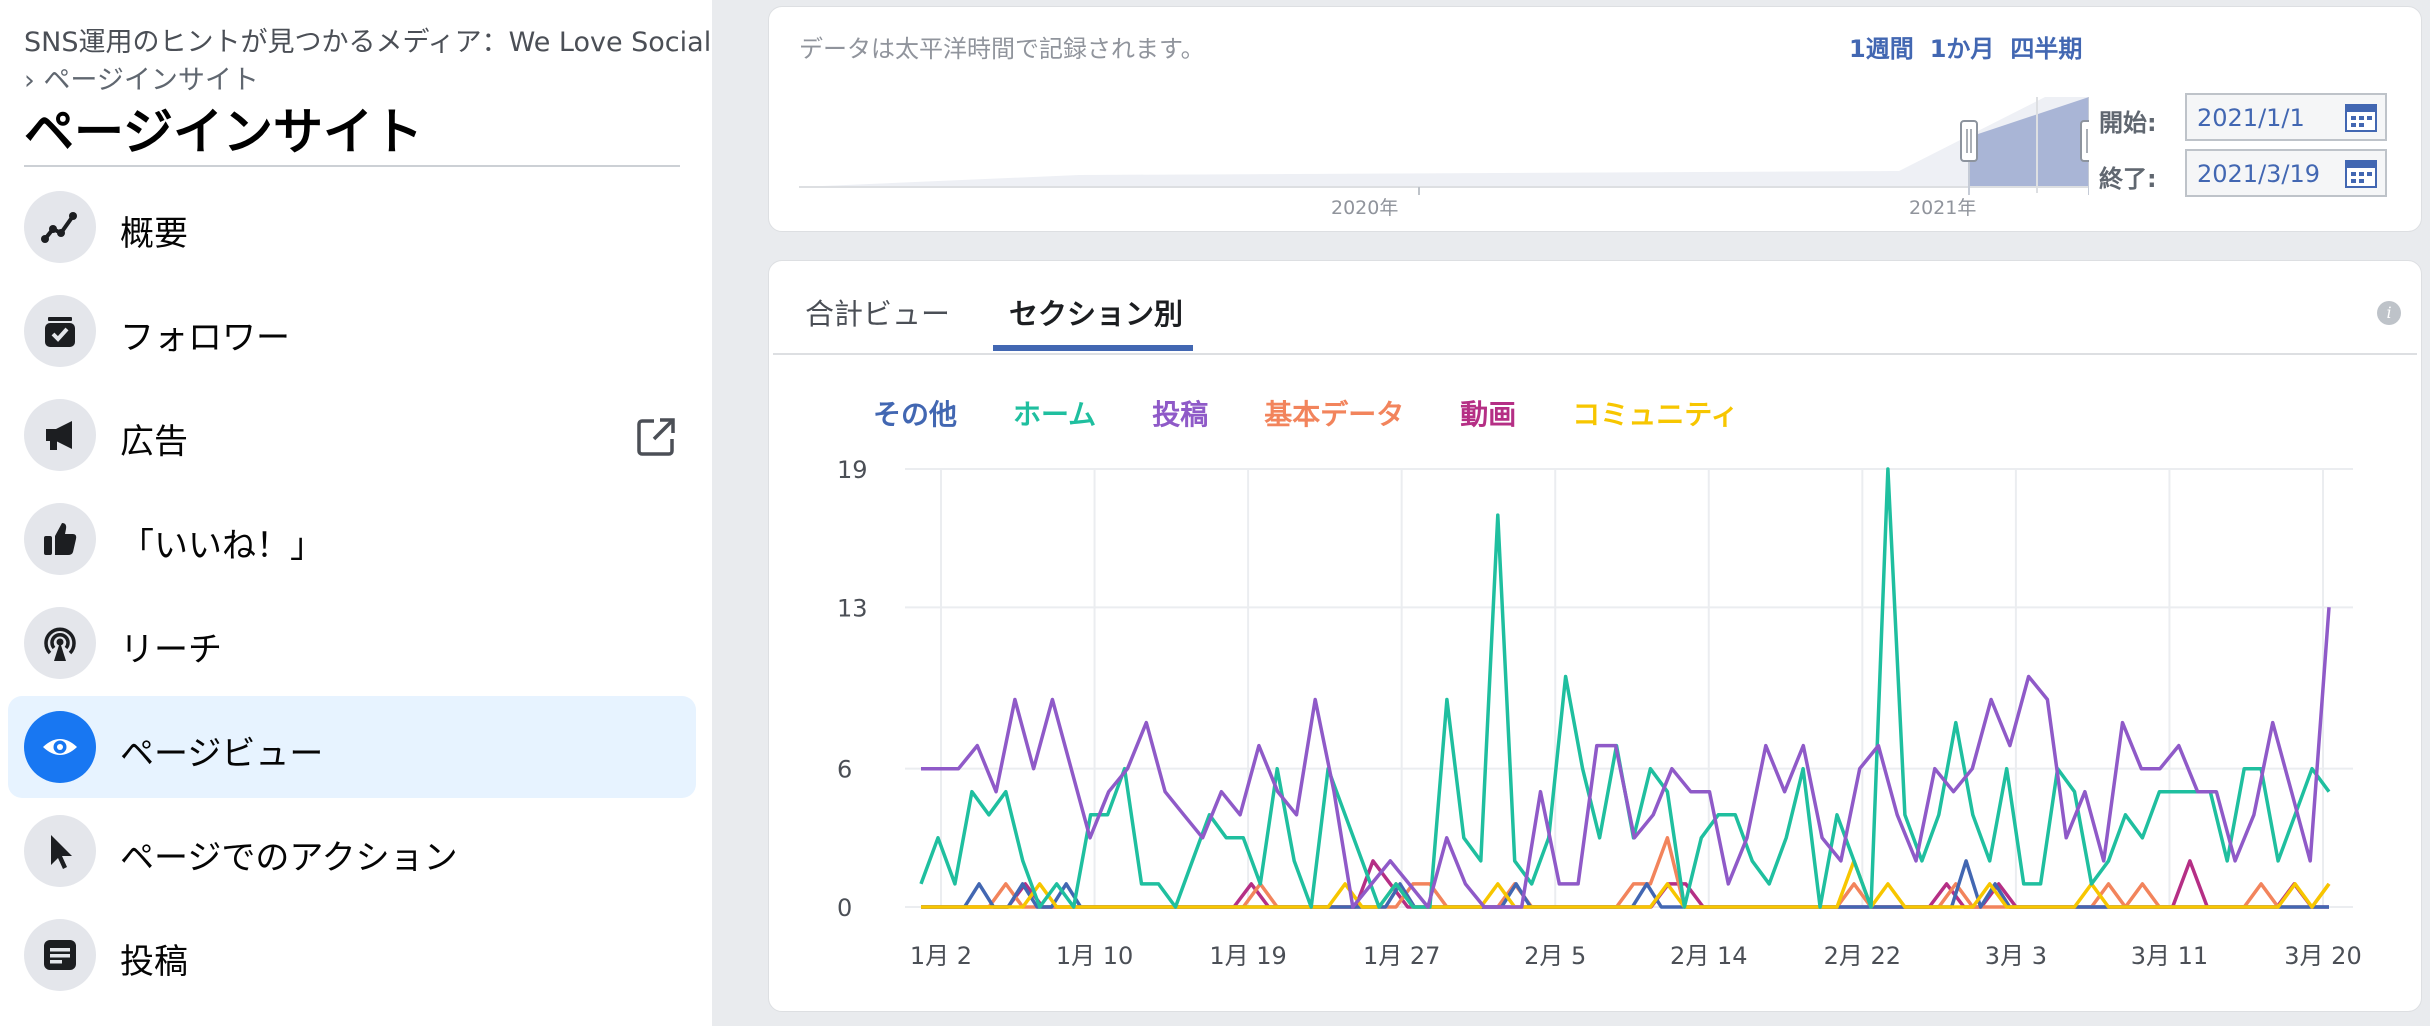 The image size is (2430, 1026). Describe the element at coordinates (352, 166) in the screenshot. I see `sidebar-divider` at that location.